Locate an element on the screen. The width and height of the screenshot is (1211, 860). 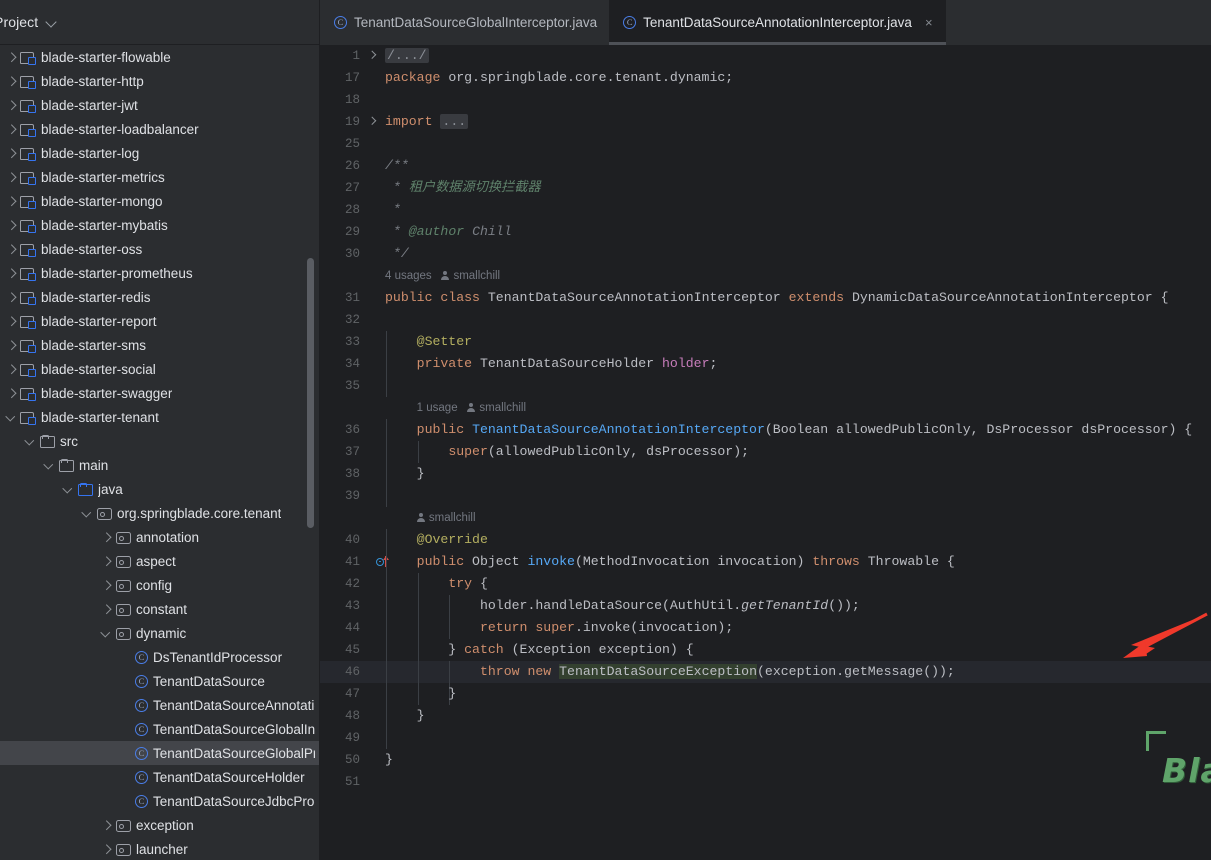
code-line: 39 is located at coordinates (765, 496).